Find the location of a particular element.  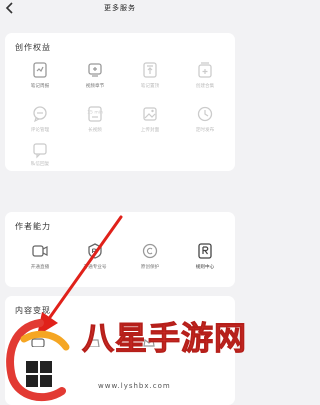

watermark-text: 八星手游网 is located at coordinates (164, 338).